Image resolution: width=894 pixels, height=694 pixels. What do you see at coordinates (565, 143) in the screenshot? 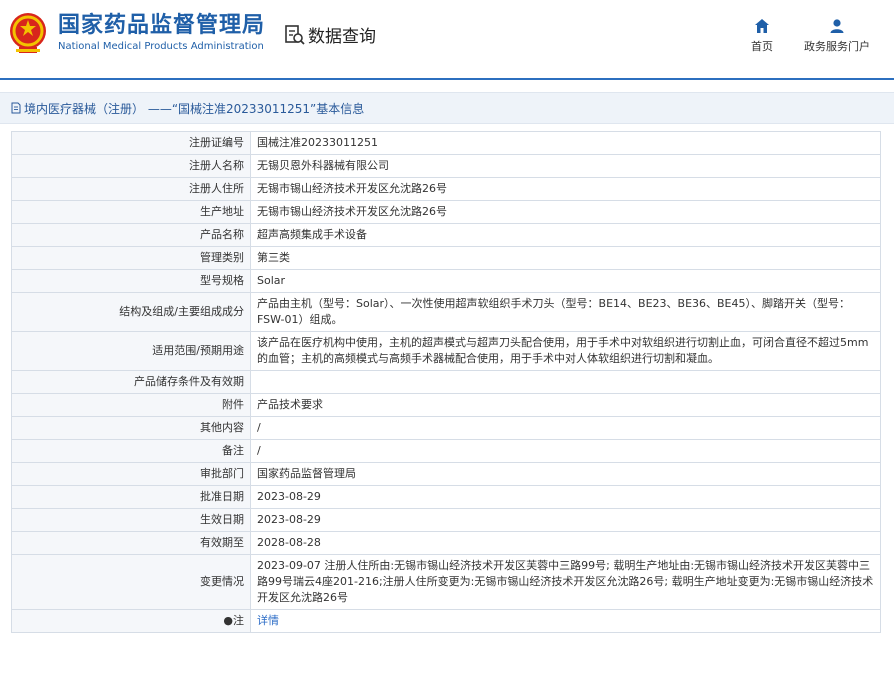
I see `field-value: 国械注准20233011251` at bounding box center [565, 143].